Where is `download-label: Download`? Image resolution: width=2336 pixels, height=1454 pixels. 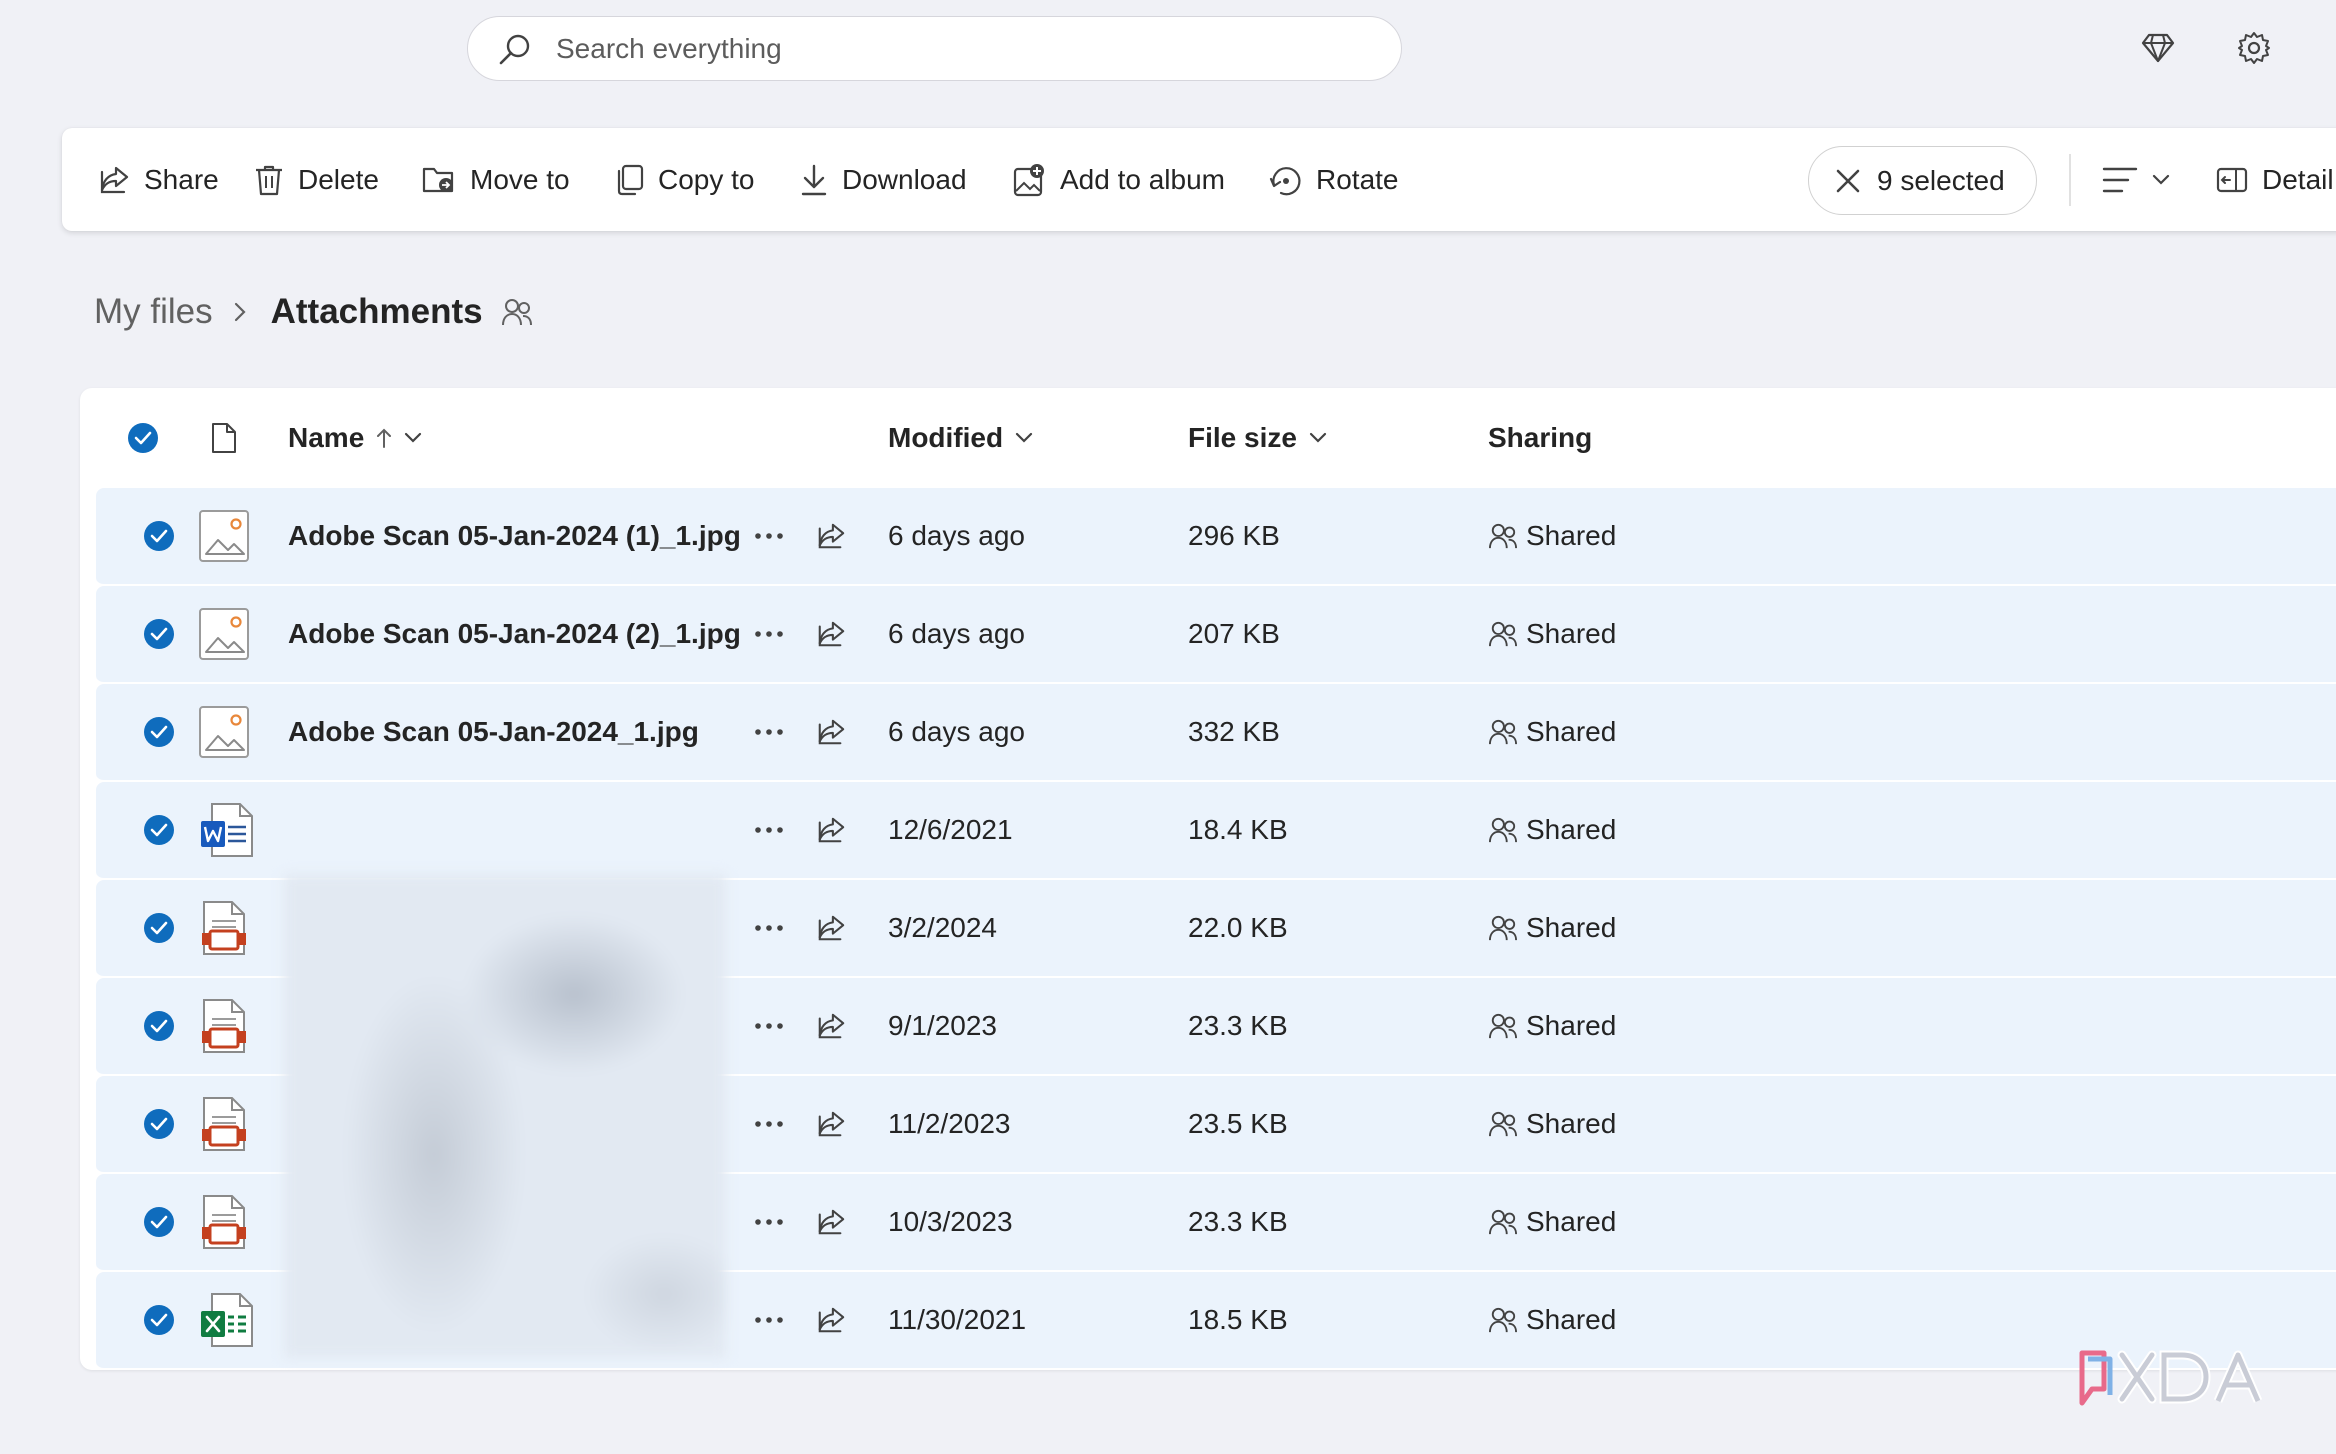 download-label: Download is located at coordinates (904, 179).